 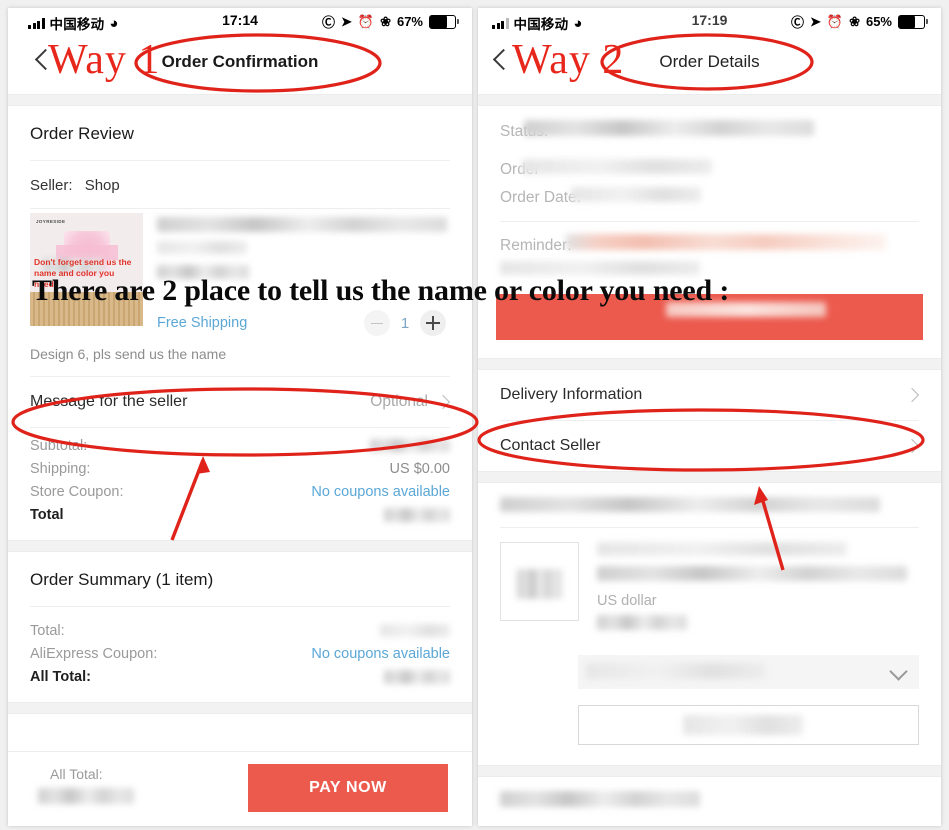 I want to click on order-item-price-blurred, so click(x=758, y=625).